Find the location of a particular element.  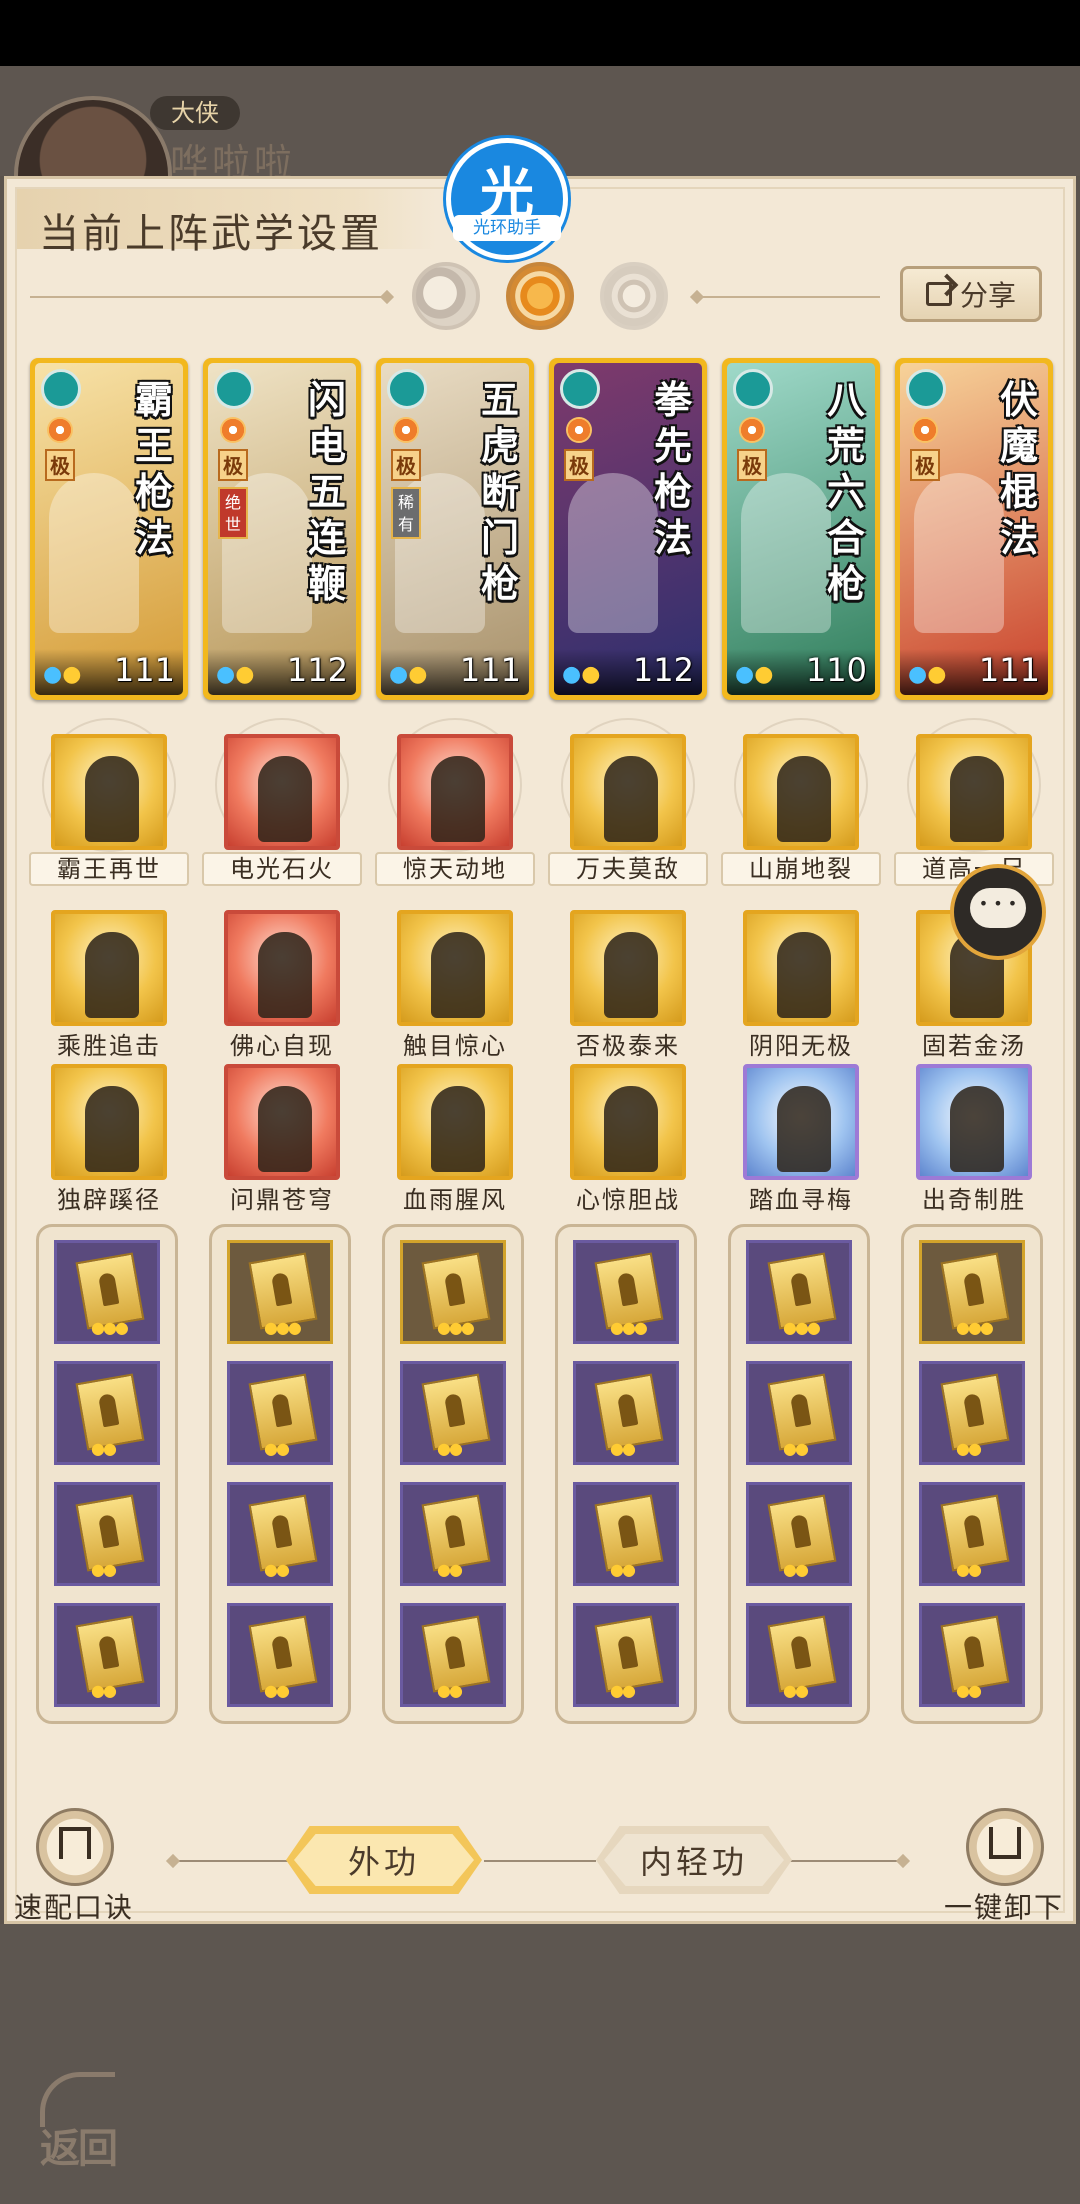

martial-card: 极稀有 五虎断门枪 ●● 111 is located at coordinates (455, 529).